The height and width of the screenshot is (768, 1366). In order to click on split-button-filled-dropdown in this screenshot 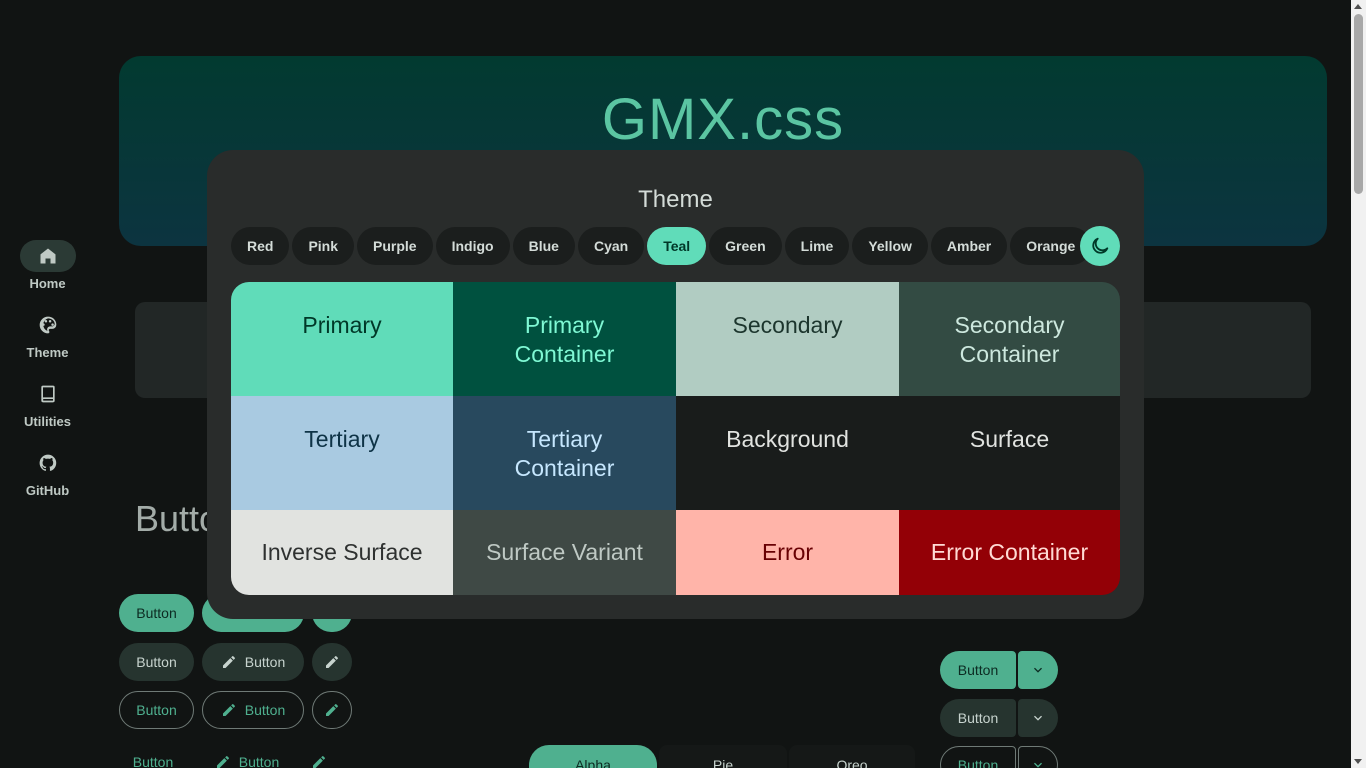, I will do `click(1038, 670)`.